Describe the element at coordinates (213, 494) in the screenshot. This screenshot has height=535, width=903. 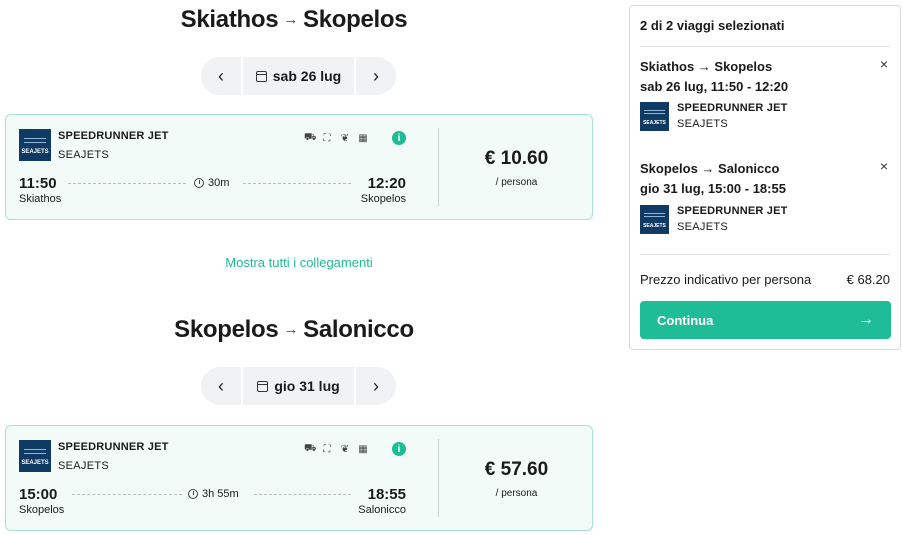
I see `duration: 3h 55m` at that location.